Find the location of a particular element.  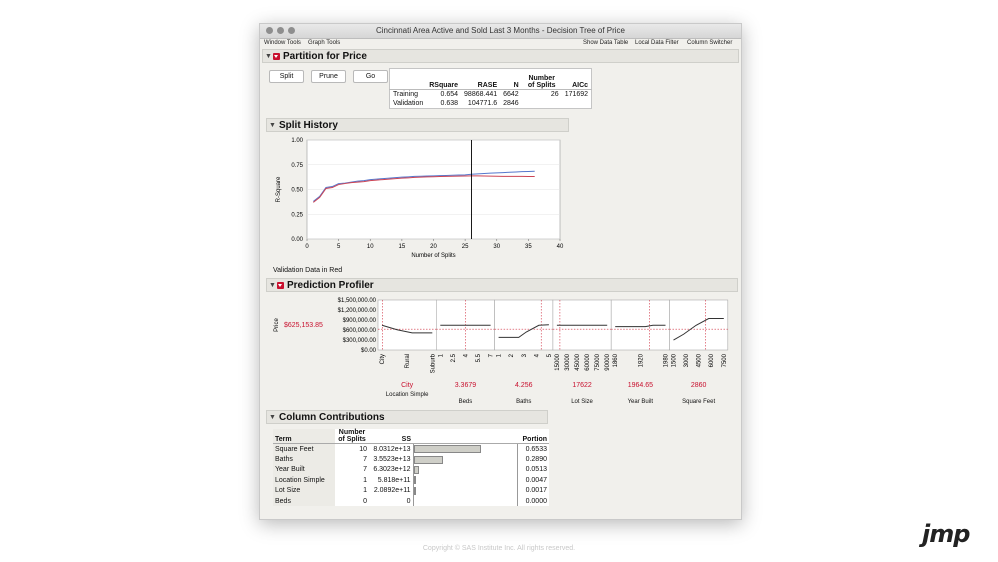

factor-tick-label: 2 is located at coordinates (512, 355).